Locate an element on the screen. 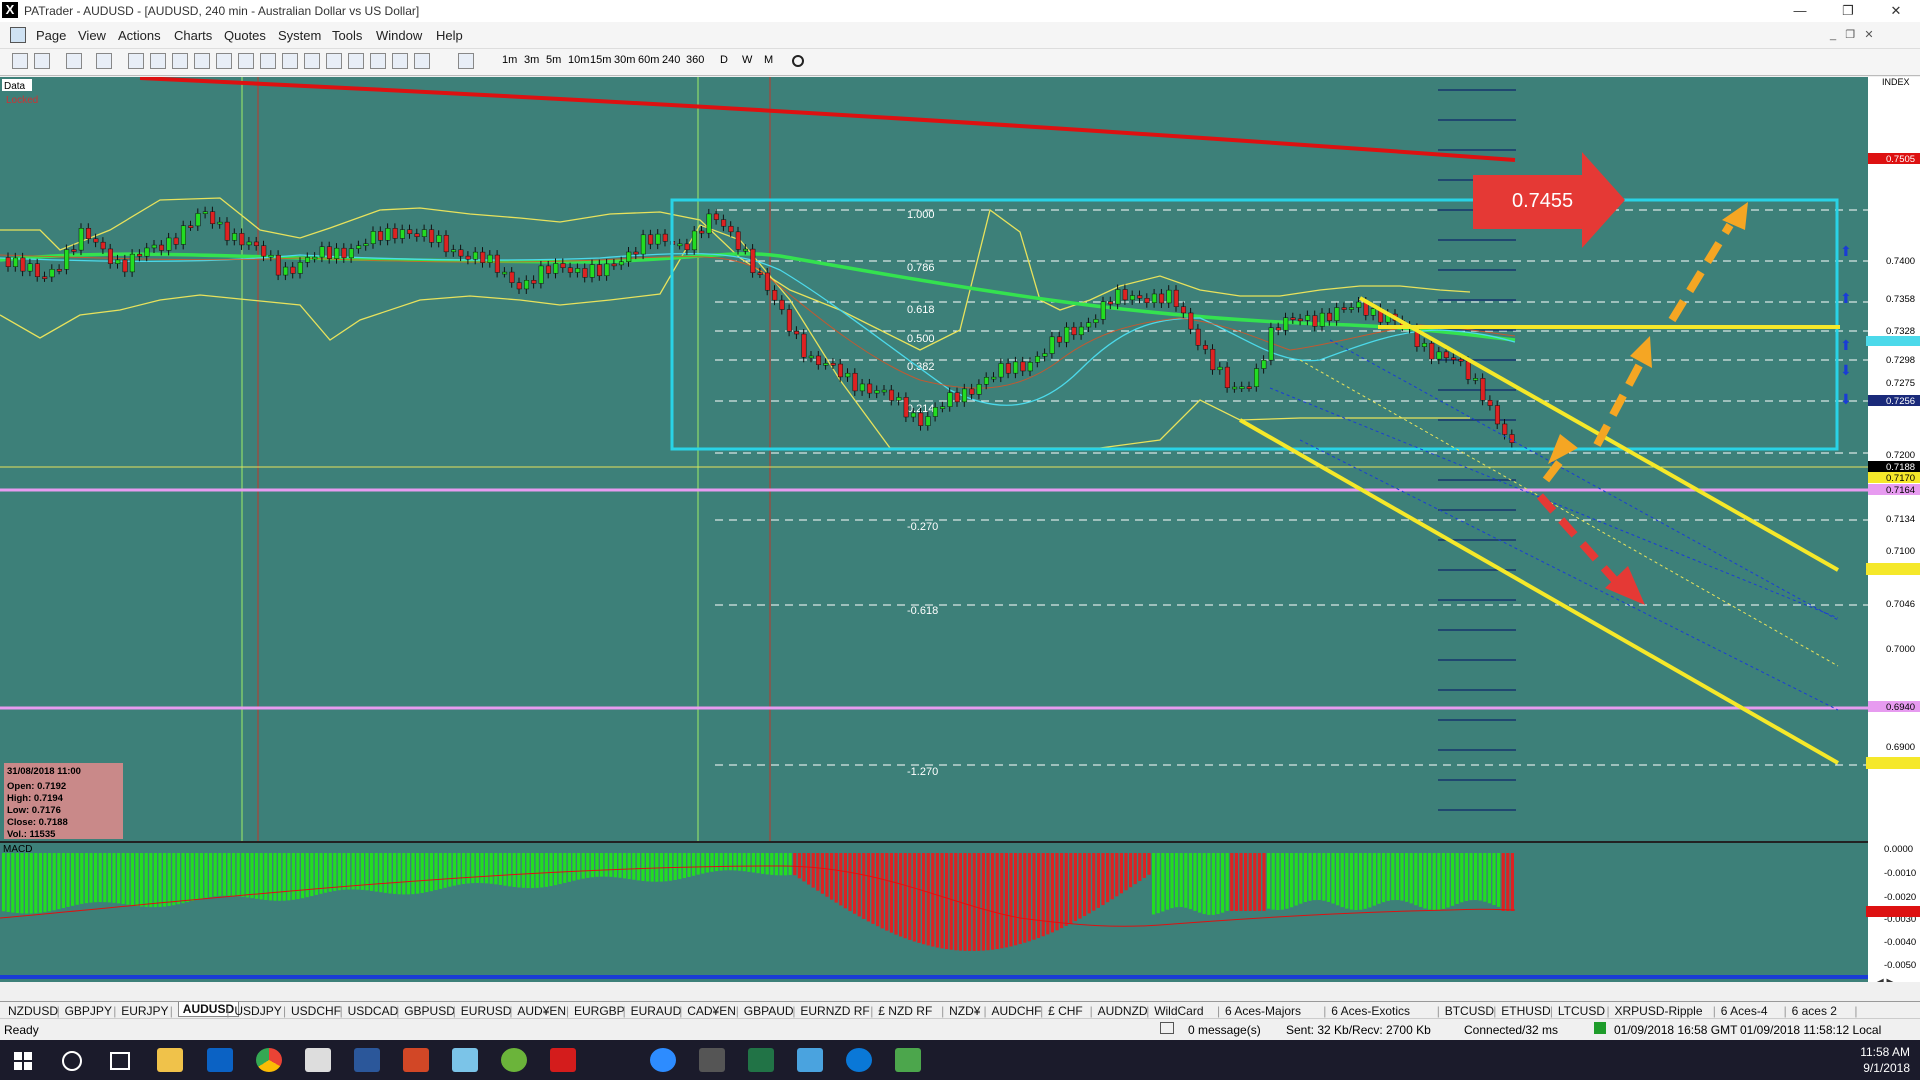 This screenshot has width=1920, height=1080. tf-30m: 30m is located at coordinates (624, 60).